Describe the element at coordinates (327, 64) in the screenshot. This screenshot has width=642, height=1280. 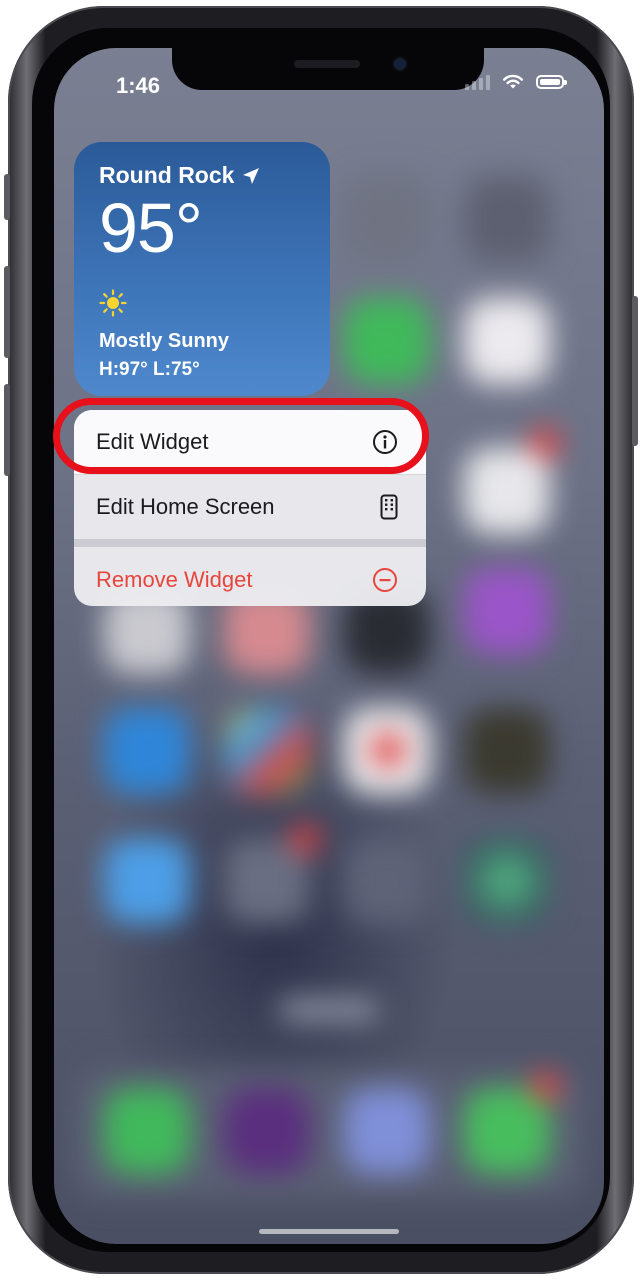
I see `earpiece-speaker` at that location.